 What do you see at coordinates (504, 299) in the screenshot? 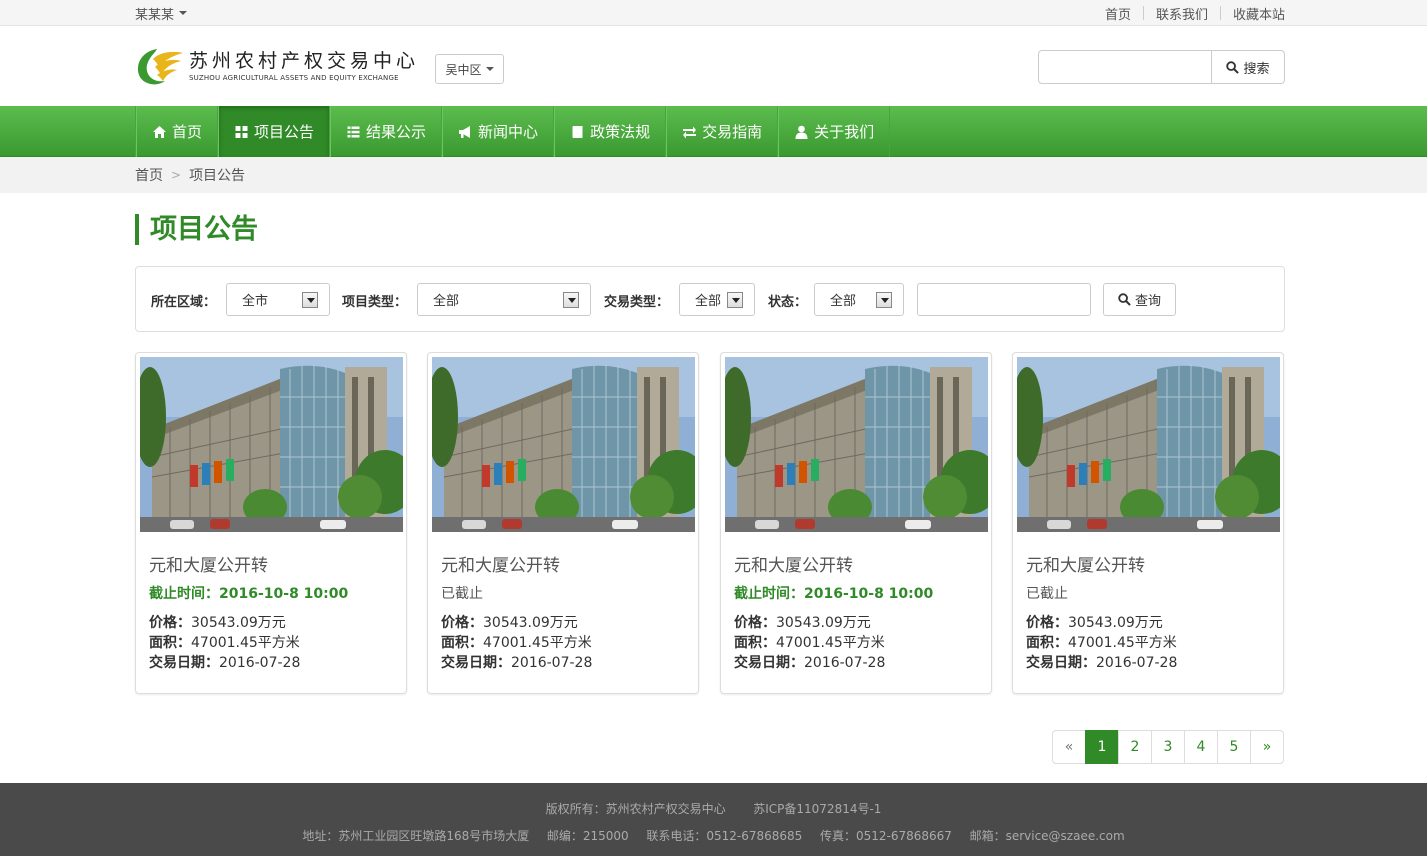
I see `type-select: 全部` at bounding box center [504, 299].